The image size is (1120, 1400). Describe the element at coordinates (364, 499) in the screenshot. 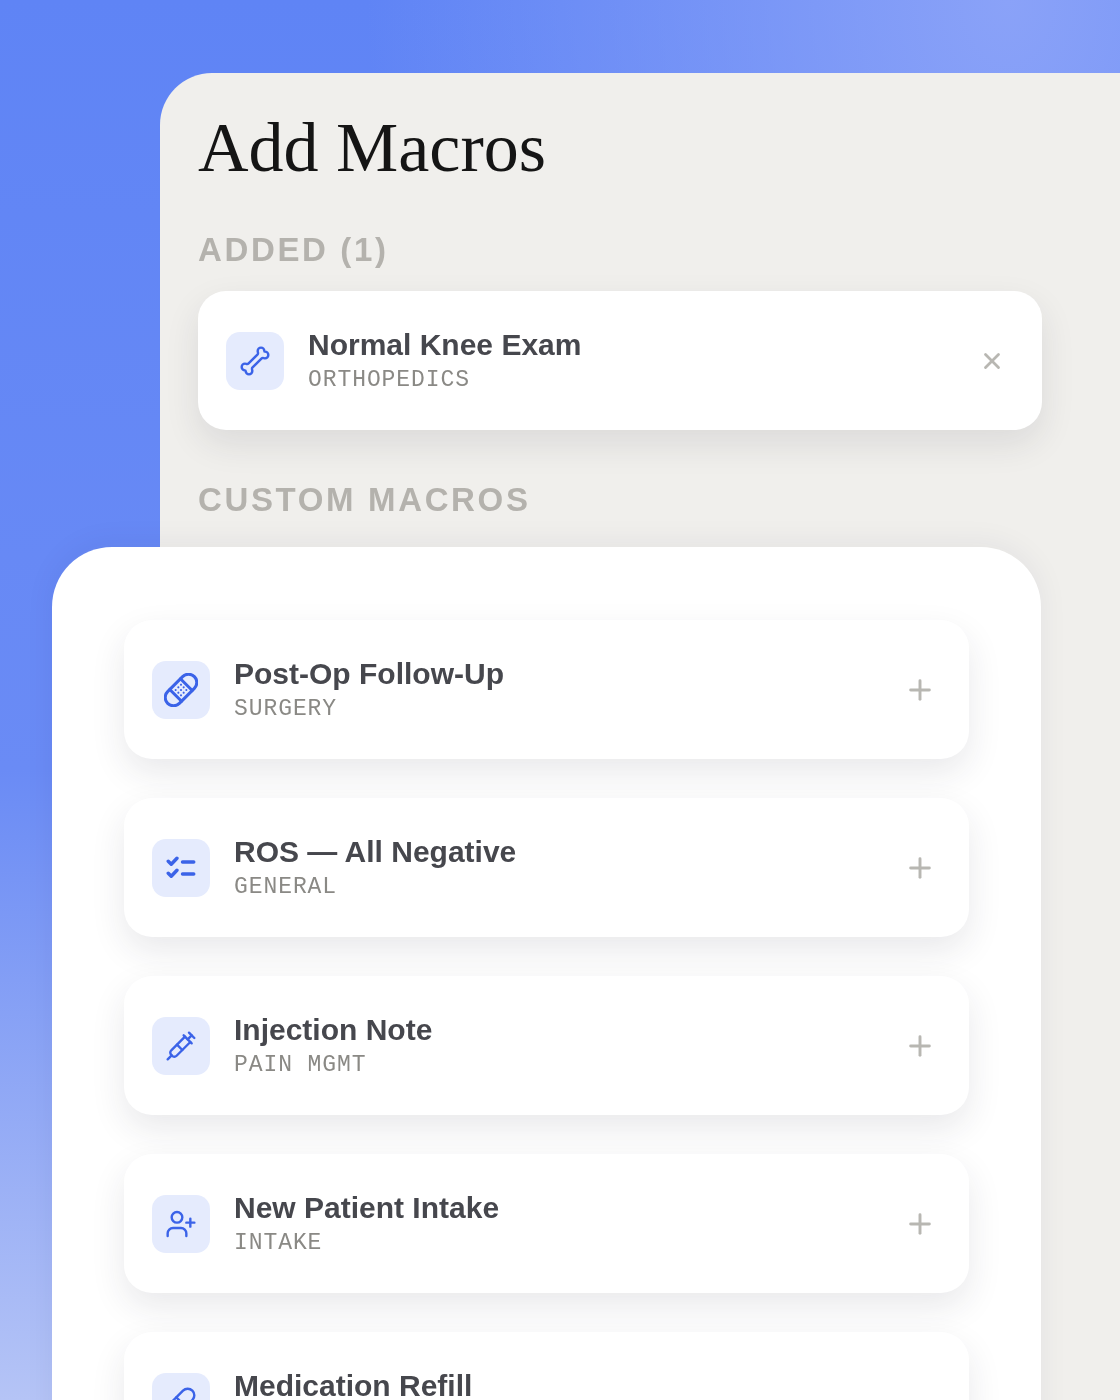

I see `section-heading: CUSTOM MACROS` at that location.